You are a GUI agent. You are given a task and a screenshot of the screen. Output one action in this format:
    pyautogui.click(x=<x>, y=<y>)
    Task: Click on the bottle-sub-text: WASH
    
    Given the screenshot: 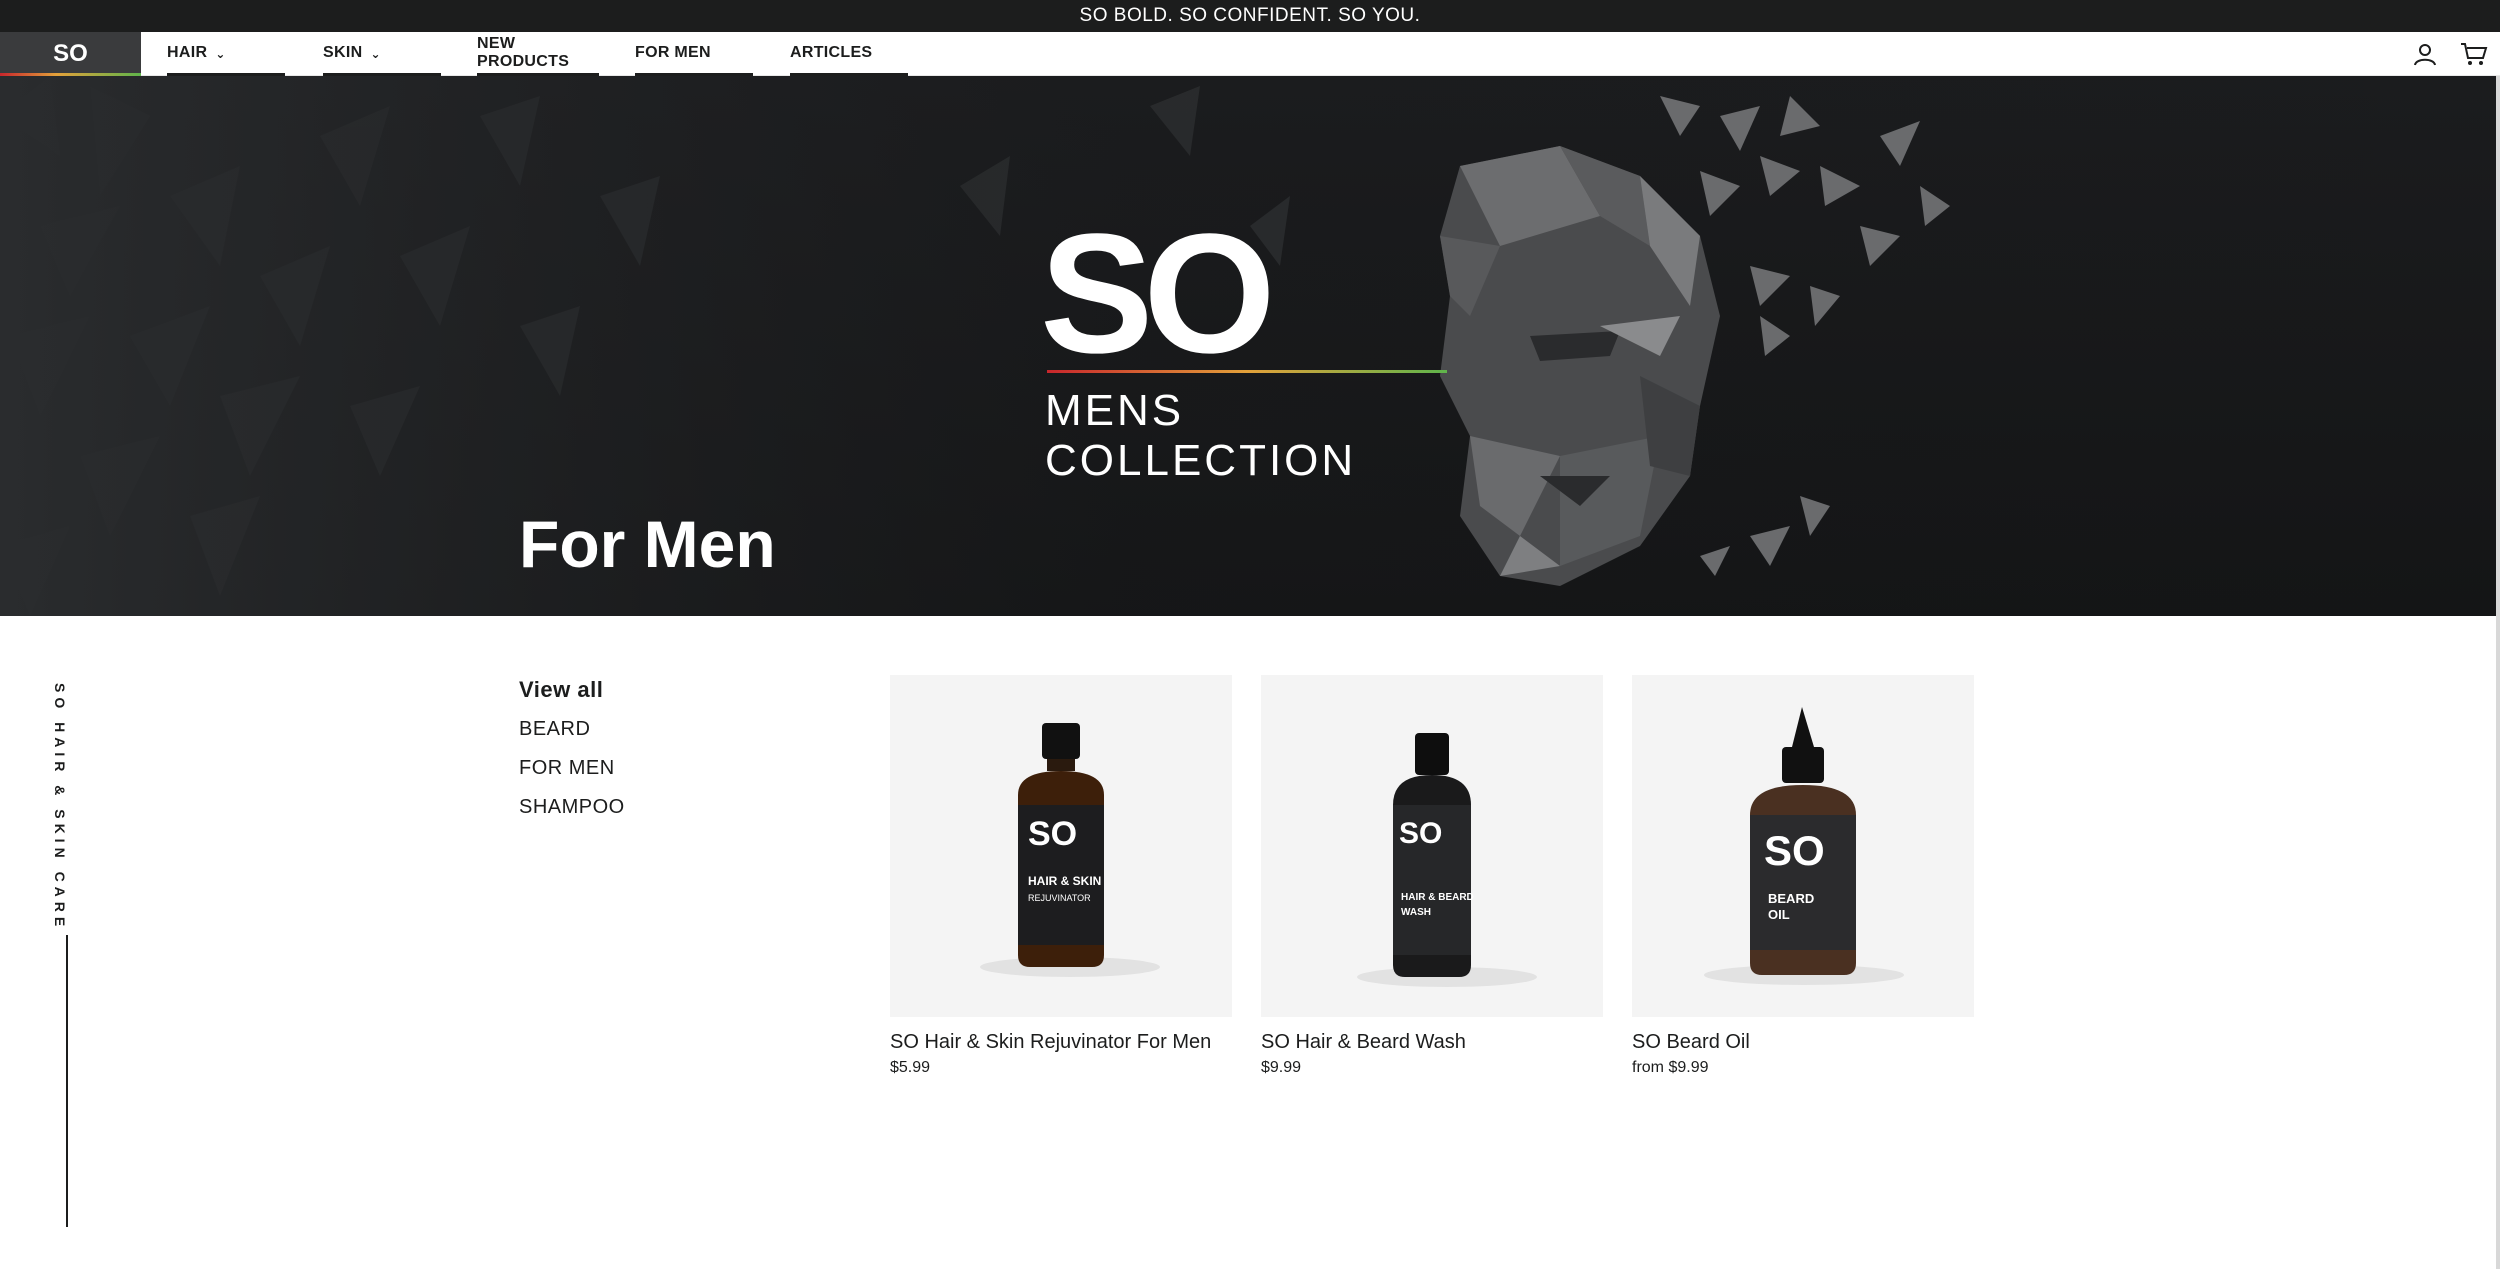 What is the action you would take?
    pyautogui.click(x=1416, y=912)
    